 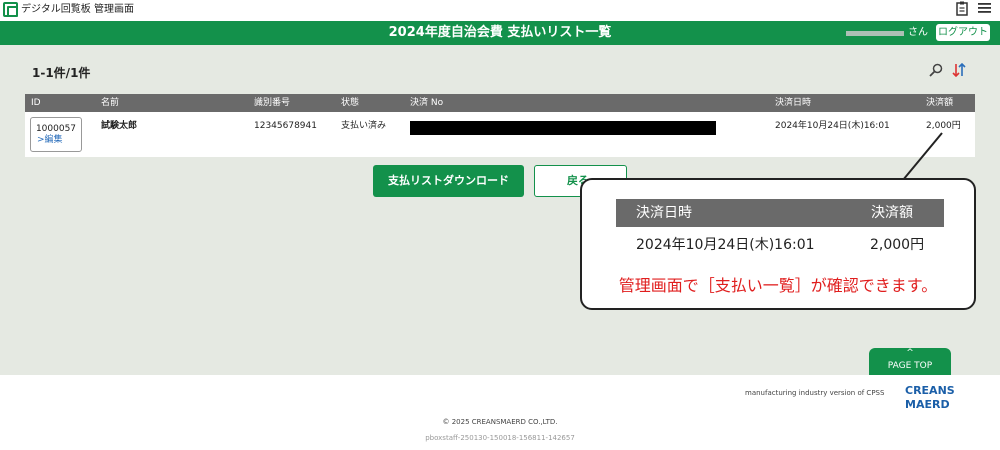 I want to click on row-status: 支払い済み, so click(x=364, y=126).